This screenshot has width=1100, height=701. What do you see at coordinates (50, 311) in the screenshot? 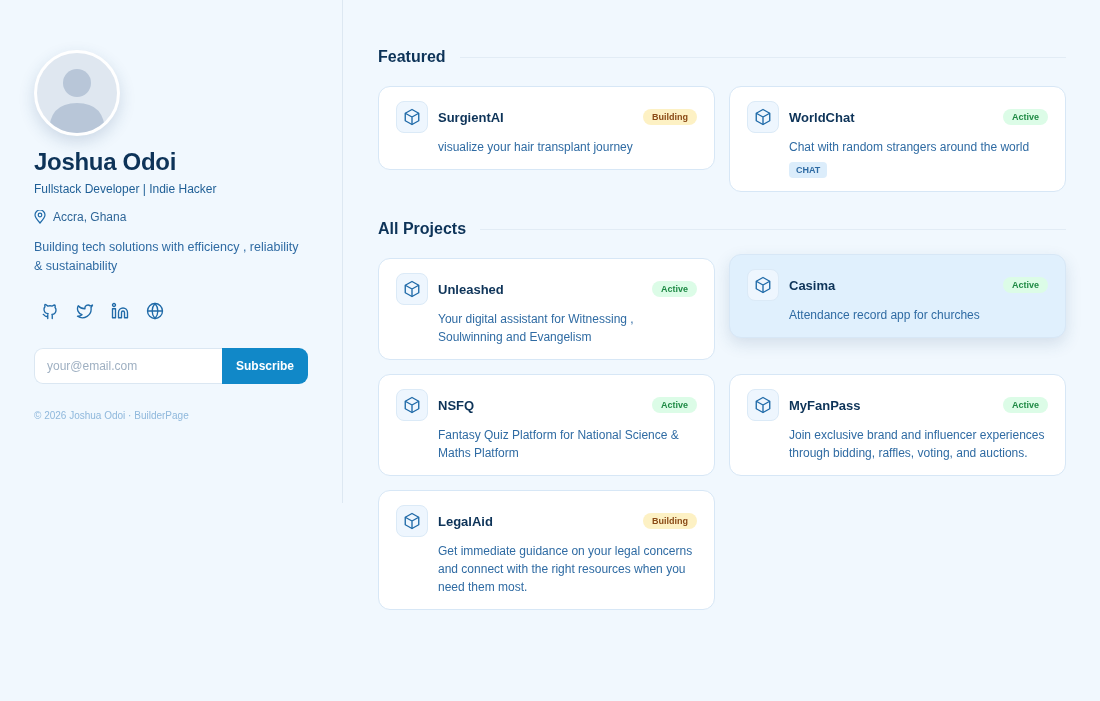
I see `github-icon` at bounding box center [50, 311].